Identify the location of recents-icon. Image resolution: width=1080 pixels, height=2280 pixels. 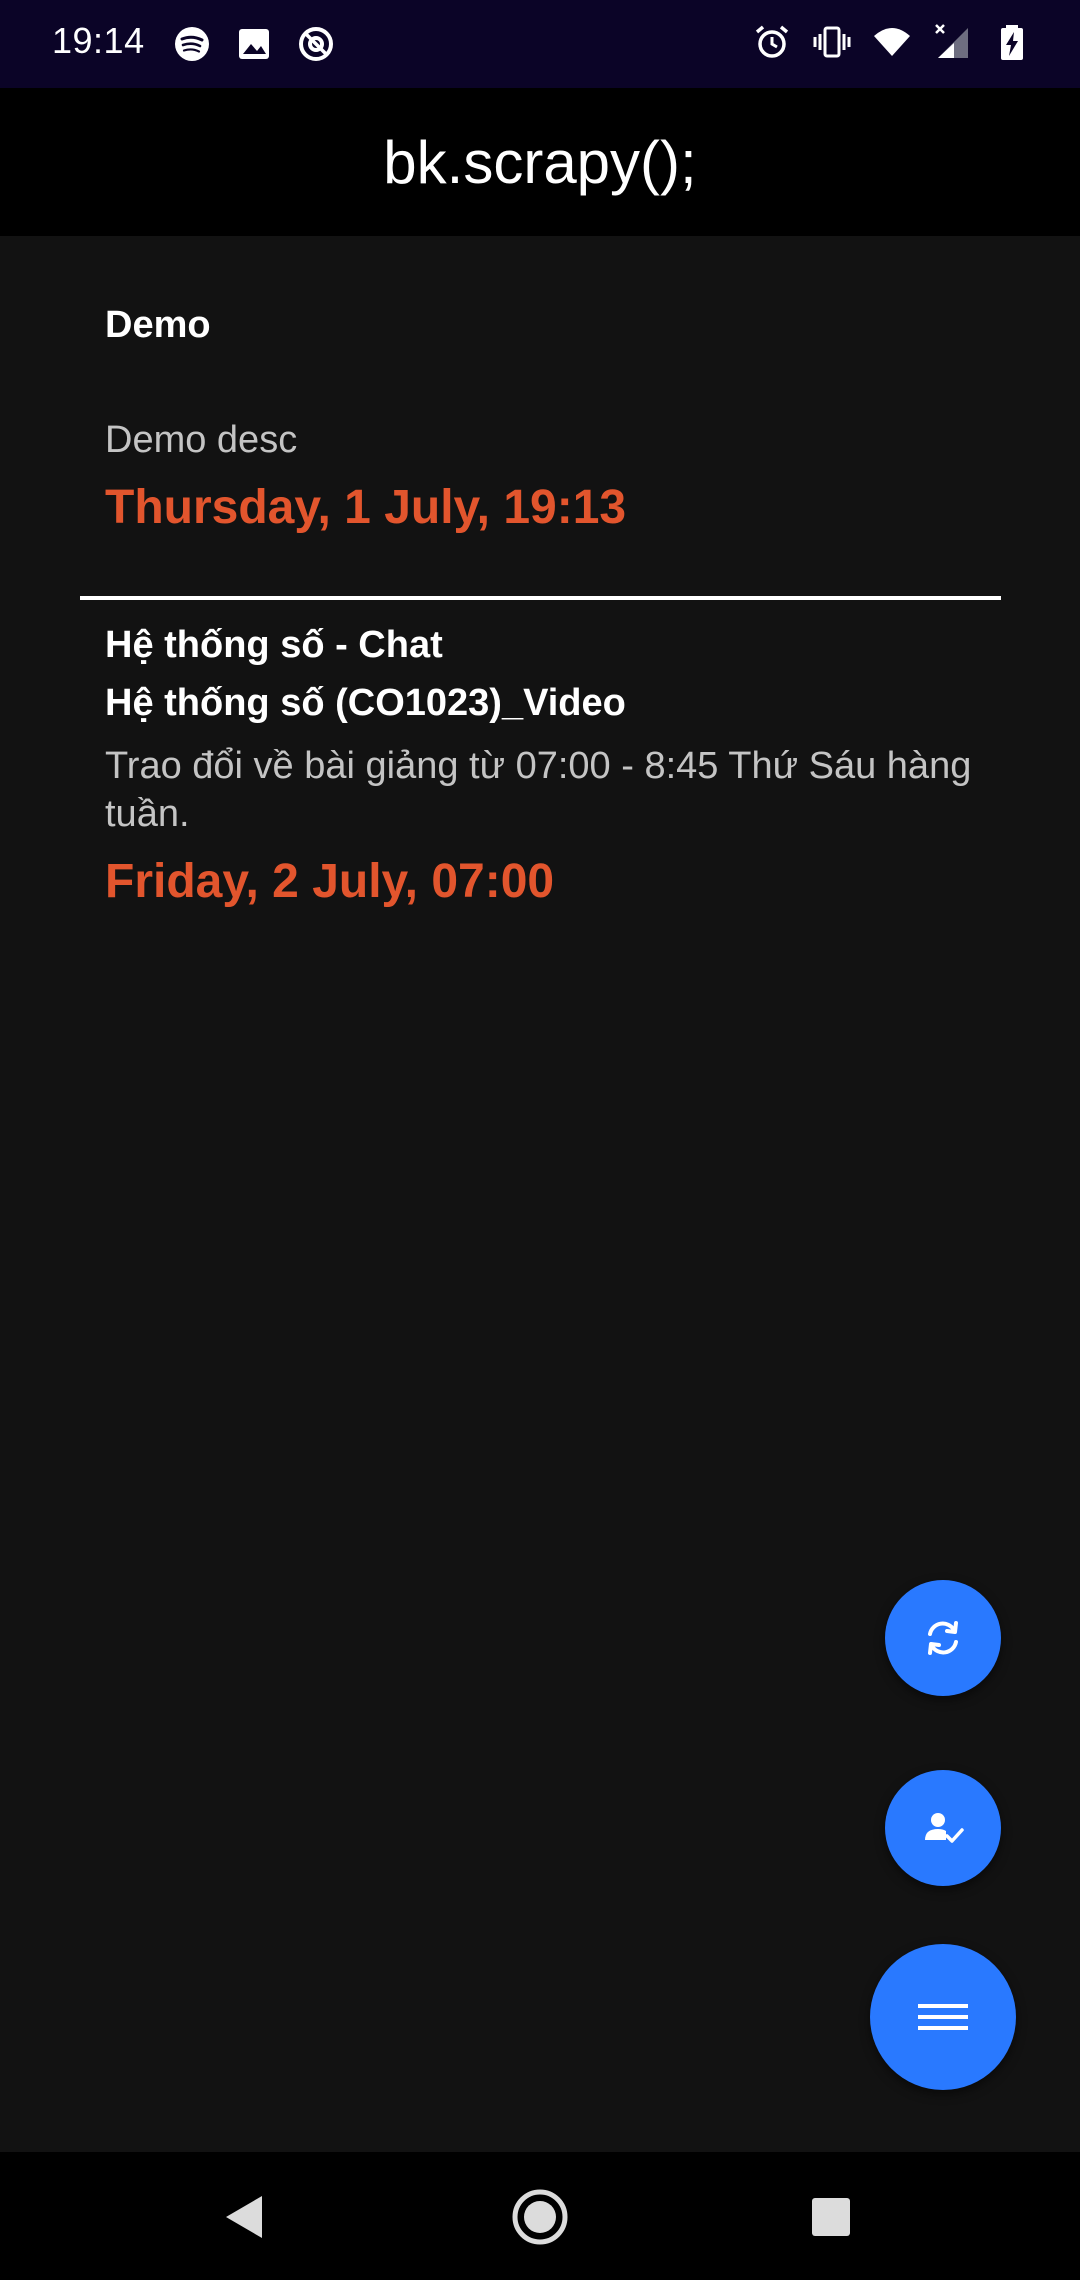
(831, 2217).